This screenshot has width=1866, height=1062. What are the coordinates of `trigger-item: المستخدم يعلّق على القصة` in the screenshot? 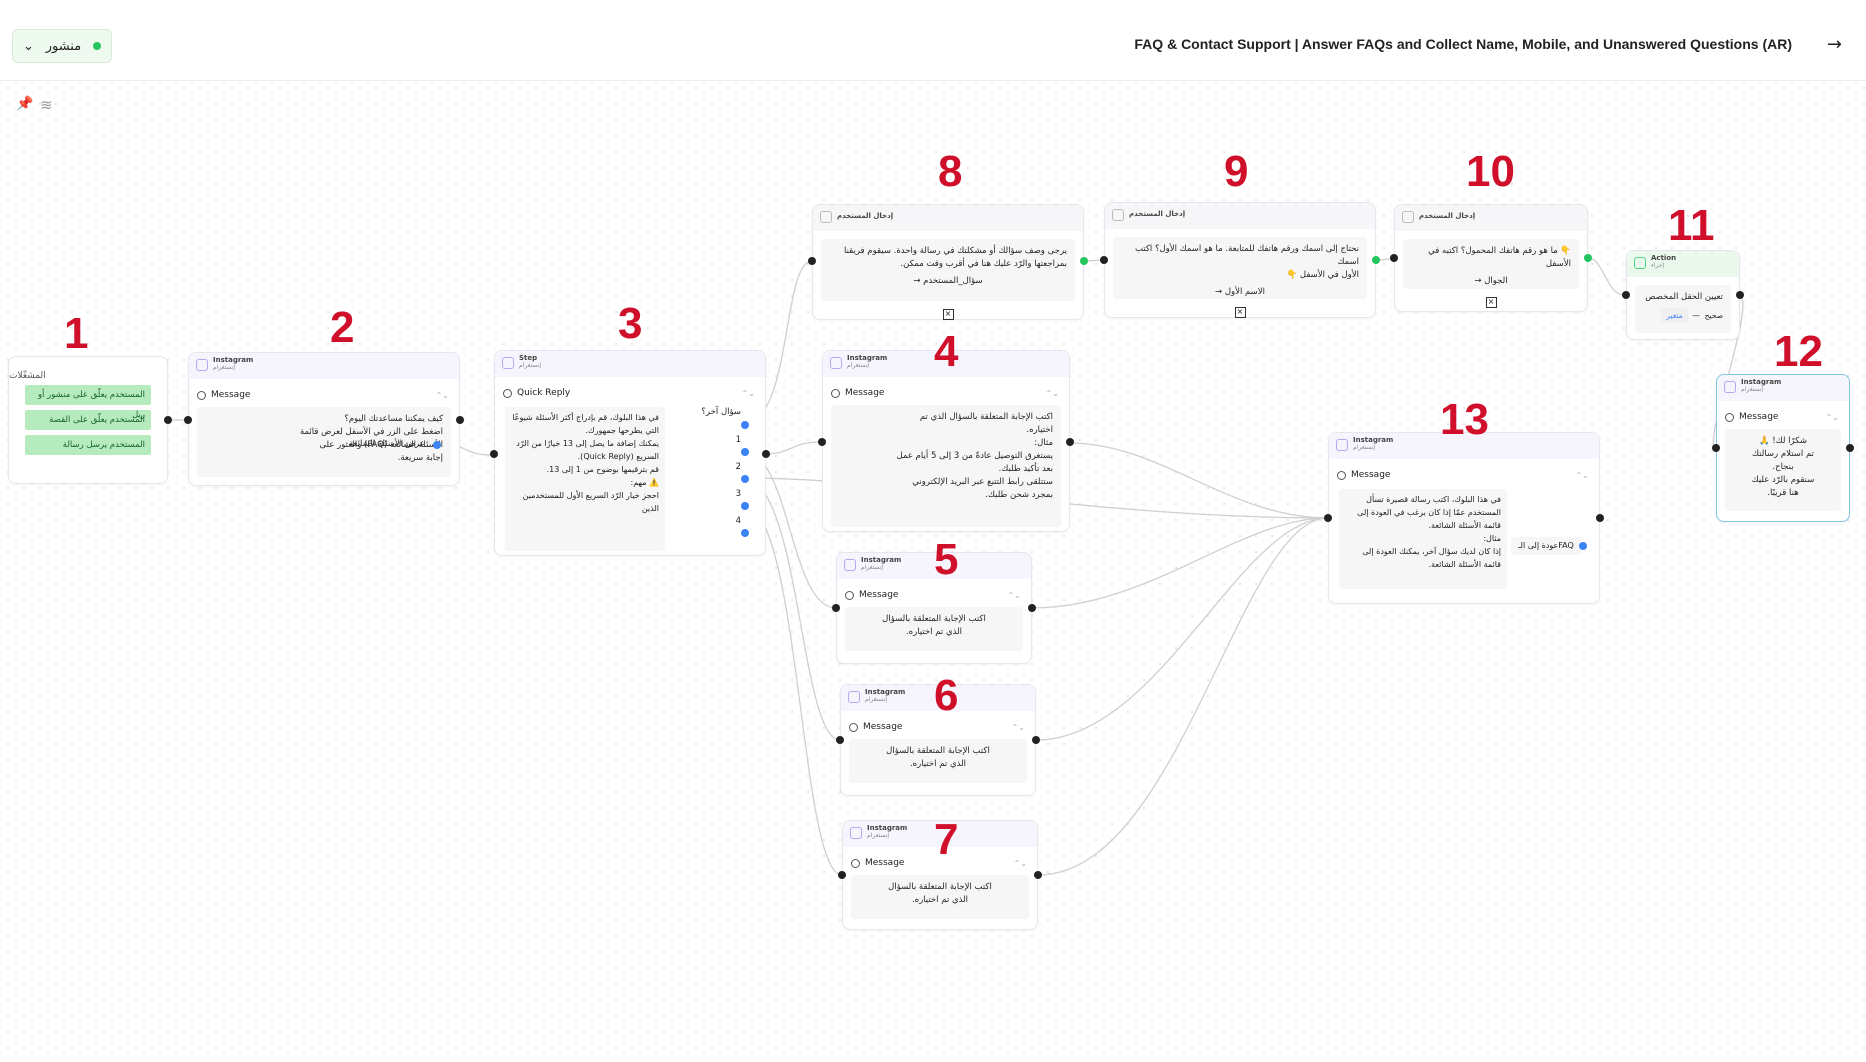 It's located at (88, 420).